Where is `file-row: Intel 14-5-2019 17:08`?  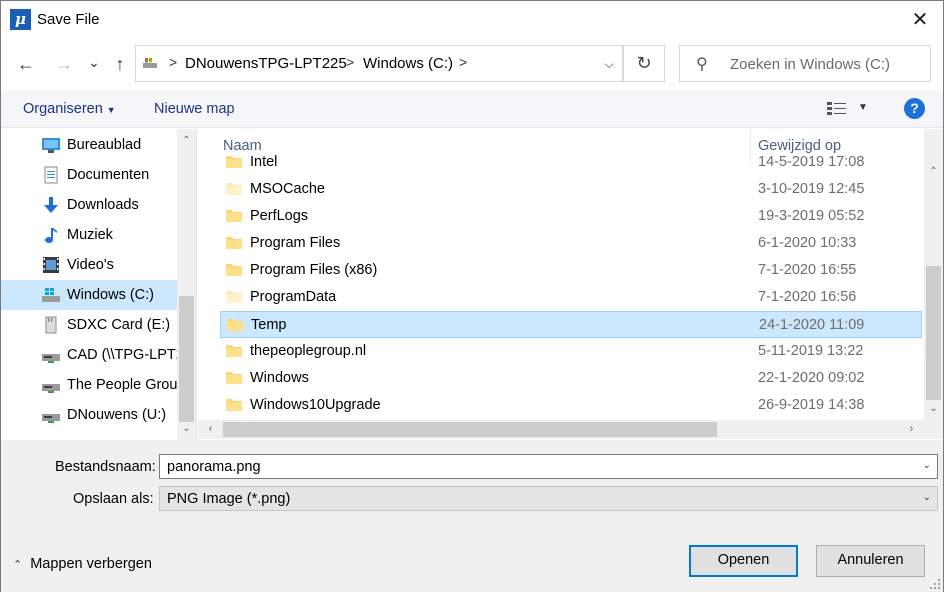
file-row: Intel 14-5-2019 17:08 is located at coordinates (571, 162).